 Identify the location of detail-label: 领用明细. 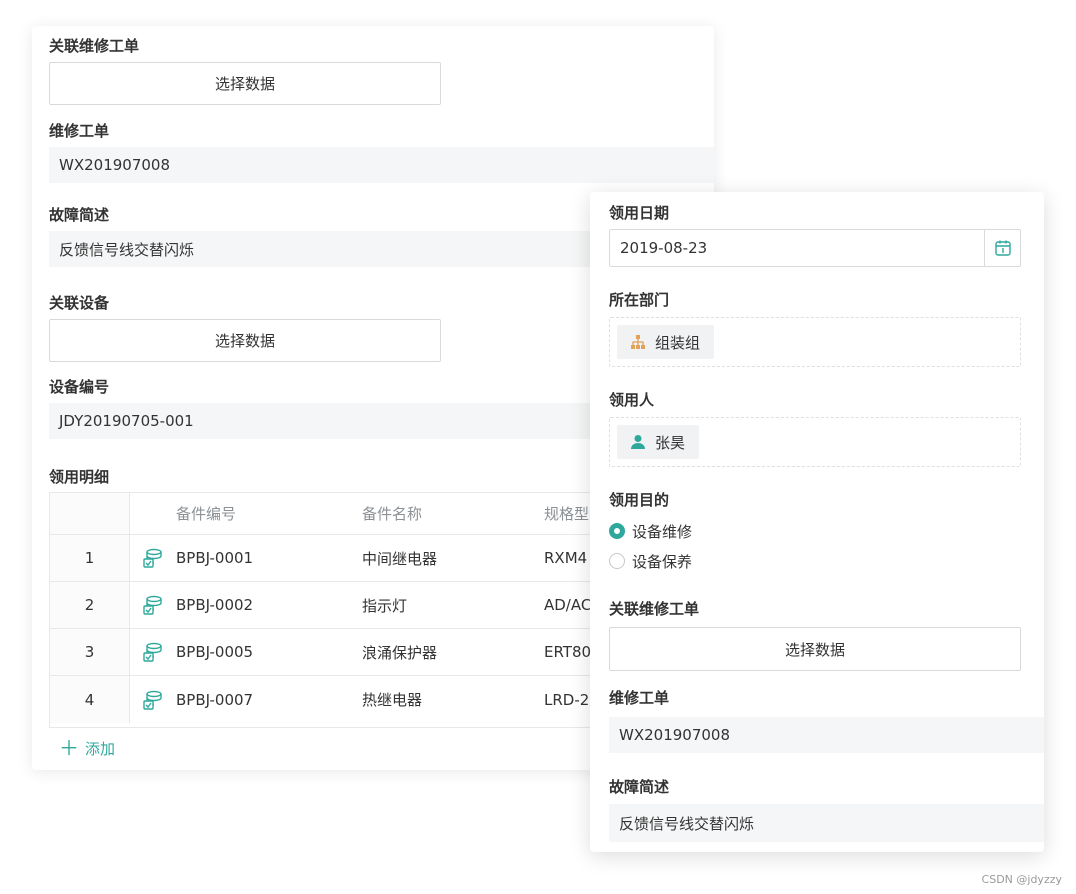
(79, 477).